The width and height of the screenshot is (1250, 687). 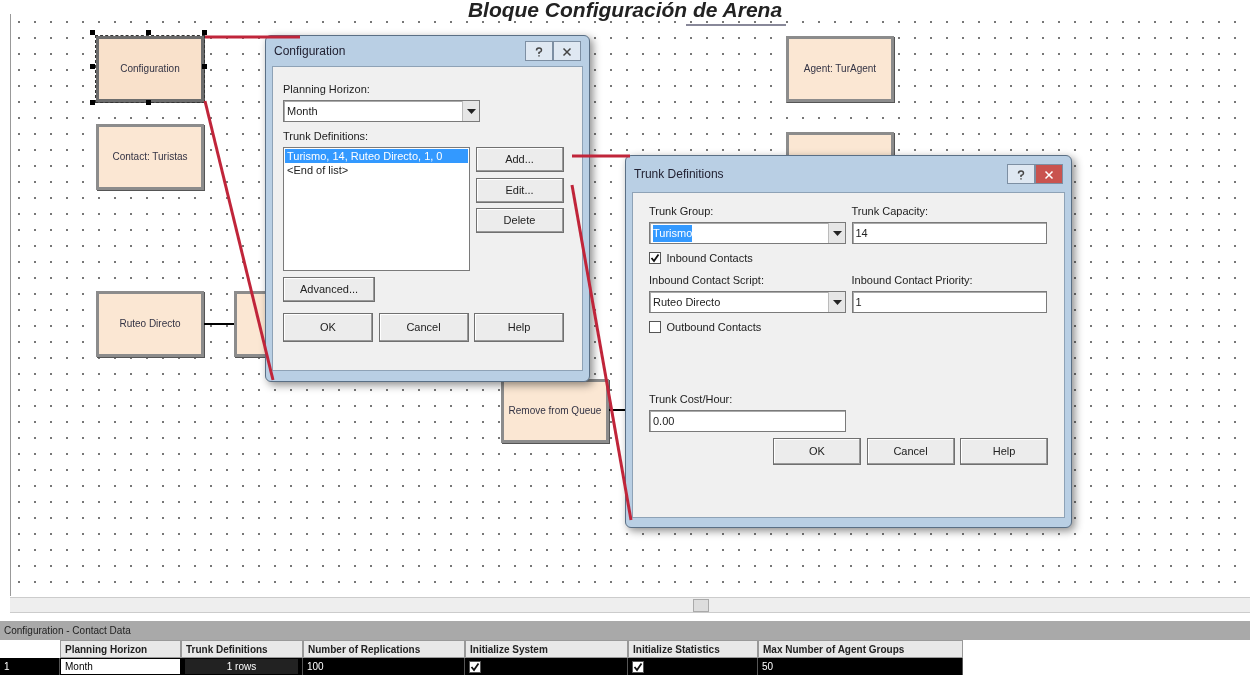 What do you see at coordinates (120, 666) in the screenshot?
I see `table-cell: Month` at bounding box center [120, 666].